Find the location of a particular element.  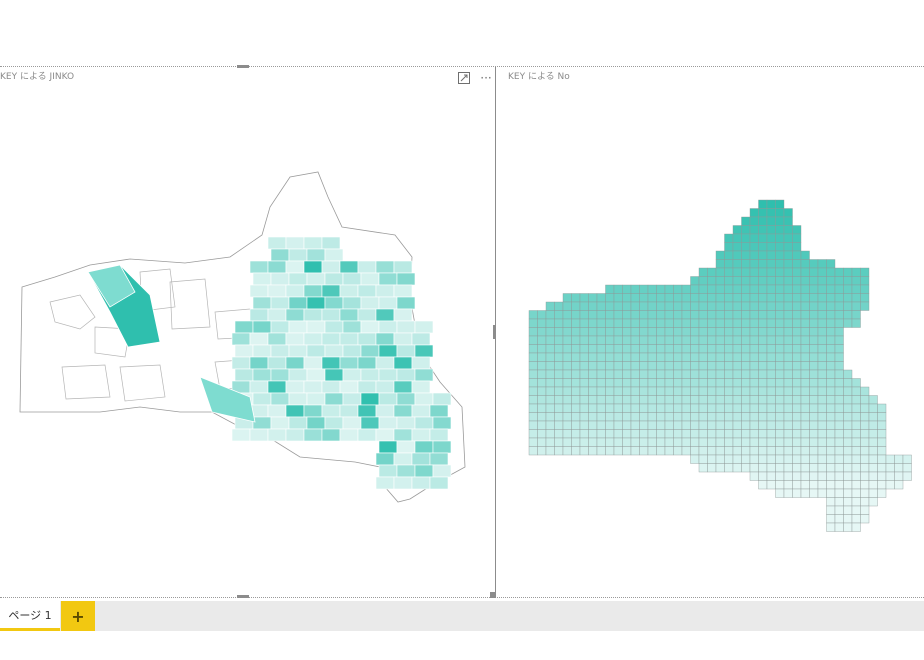

resize-handle-bottom is located at coordinates (243, 596).